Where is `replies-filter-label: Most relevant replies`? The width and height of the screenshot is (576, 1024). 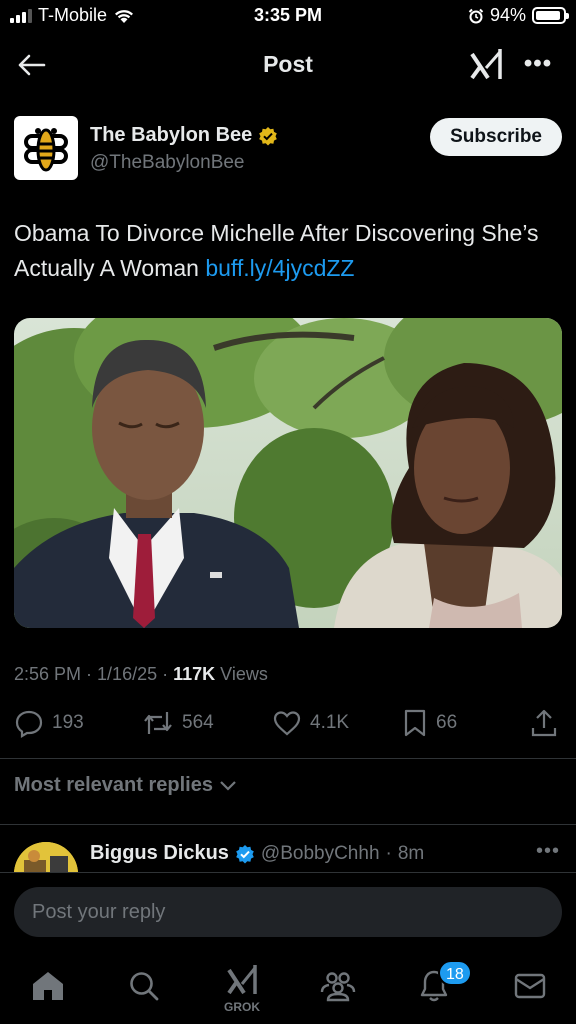
replies-filter-label: Most relevant replies is located at coordinates (113, 785).